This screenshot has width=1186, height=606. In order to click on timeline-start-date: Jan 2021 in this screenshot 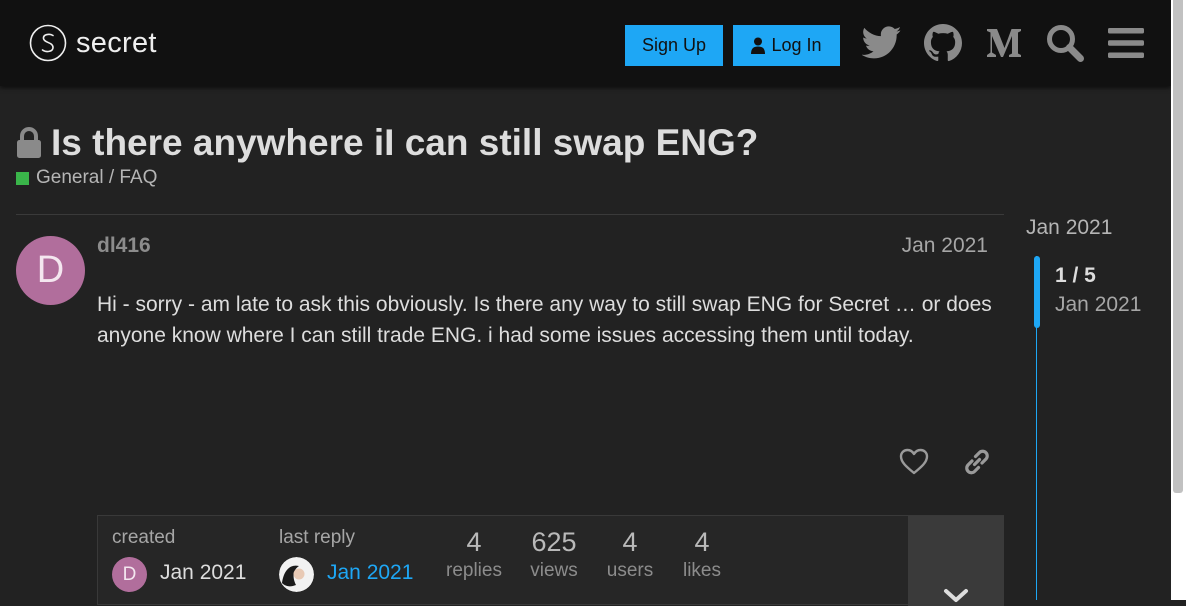, I will do `click(1069, 228)`.